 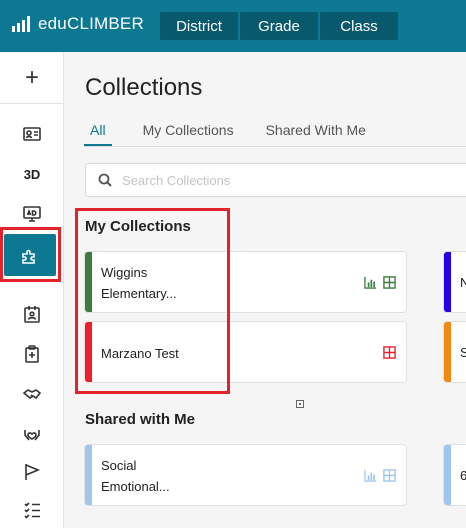 I want to click on search-bar, so click(x=275, y=180).